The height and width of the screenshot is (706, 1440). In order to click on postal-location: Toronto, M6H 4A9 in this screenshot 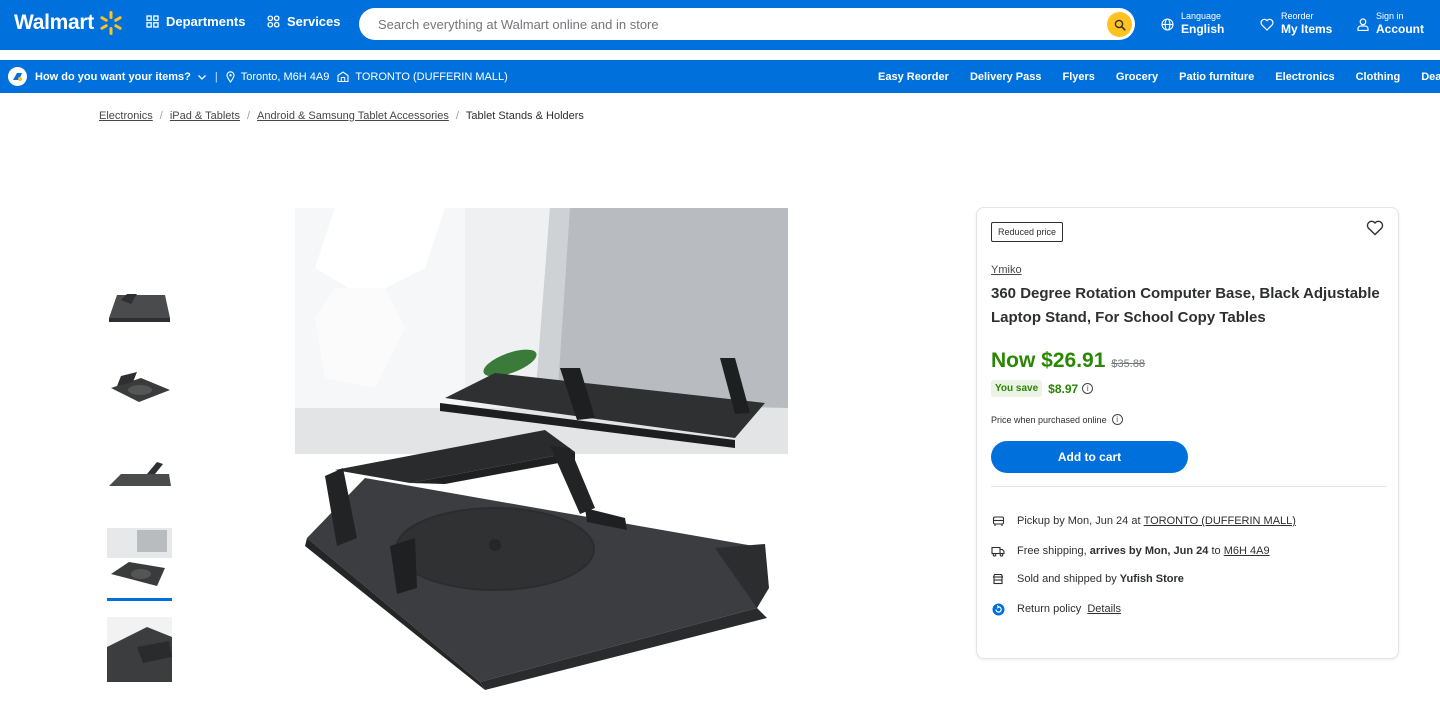, I will do `click(278, 76)`.